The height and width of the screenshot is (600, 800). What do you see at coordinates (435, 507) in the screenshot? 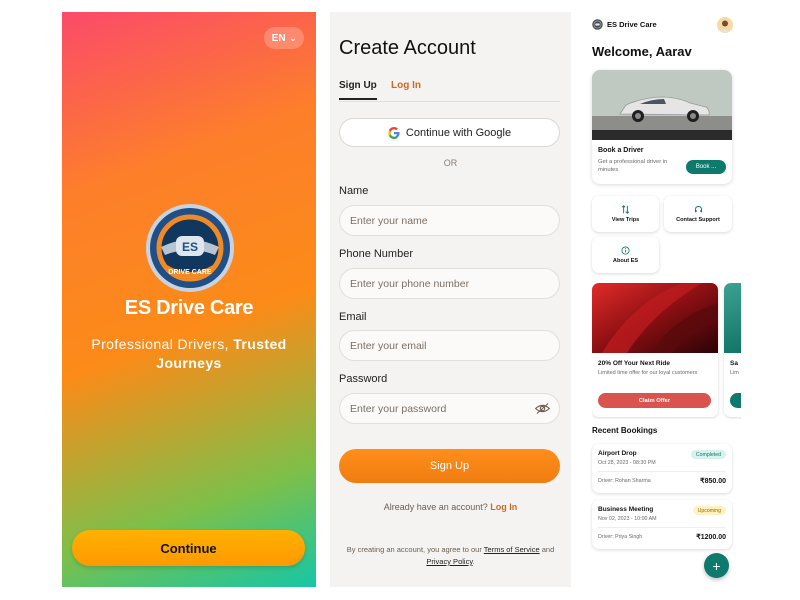
I see `login-prompt-text: Already have an account?` at bounding box center [435, 507].